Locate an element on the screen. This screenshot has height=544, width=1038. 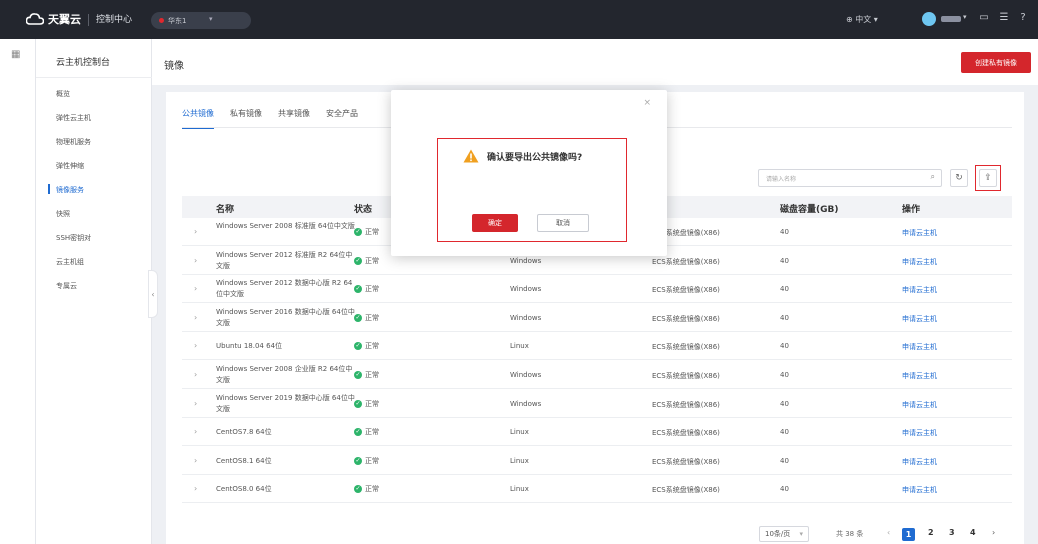
close-icon: × is located at coordinates (647, 103).